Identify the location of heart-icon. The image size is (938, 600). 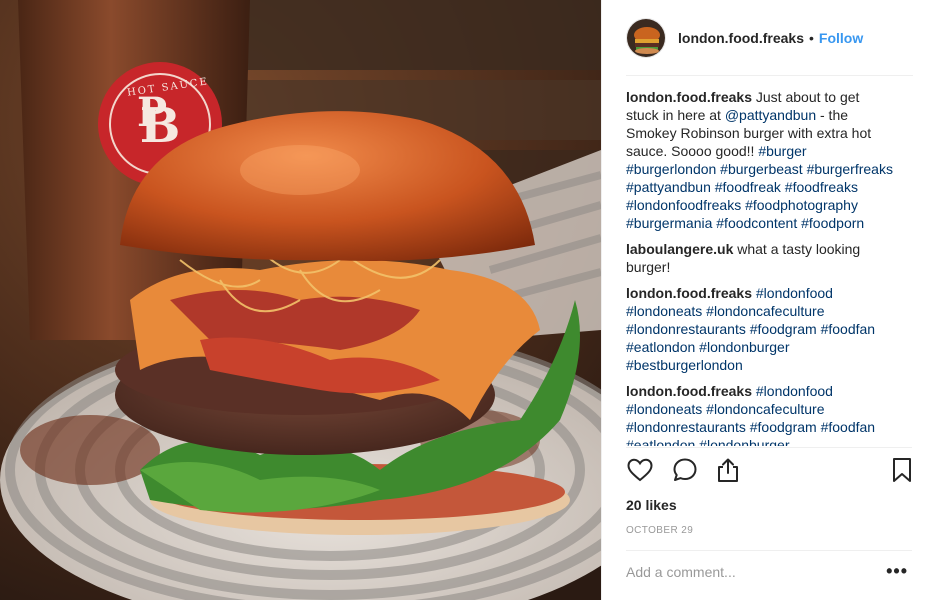
(640, 470).